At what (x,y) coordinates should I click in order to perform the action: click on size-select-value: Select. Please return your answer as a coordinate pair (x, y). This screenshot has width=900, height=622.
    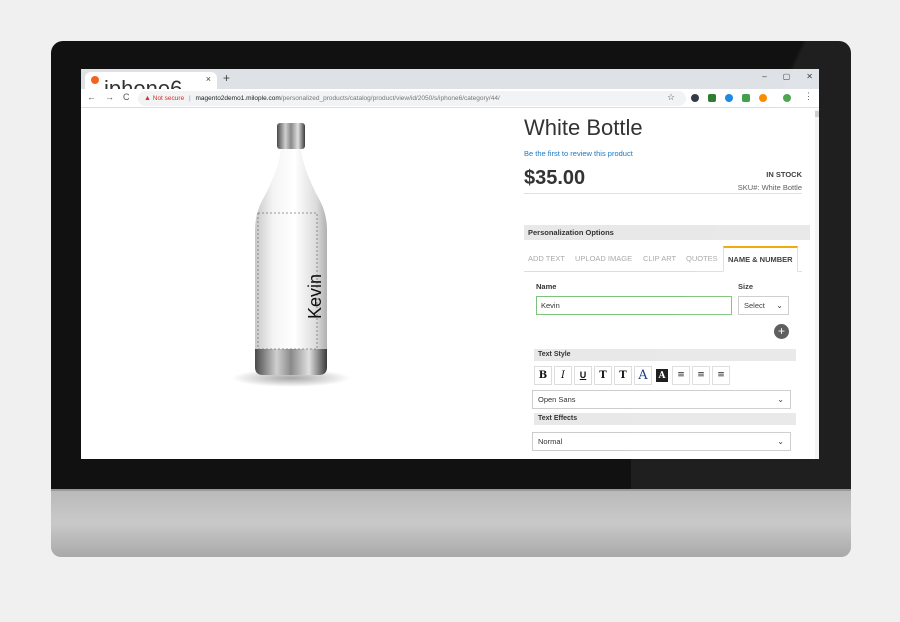
    Looking at the image, I should click on (754, 305).